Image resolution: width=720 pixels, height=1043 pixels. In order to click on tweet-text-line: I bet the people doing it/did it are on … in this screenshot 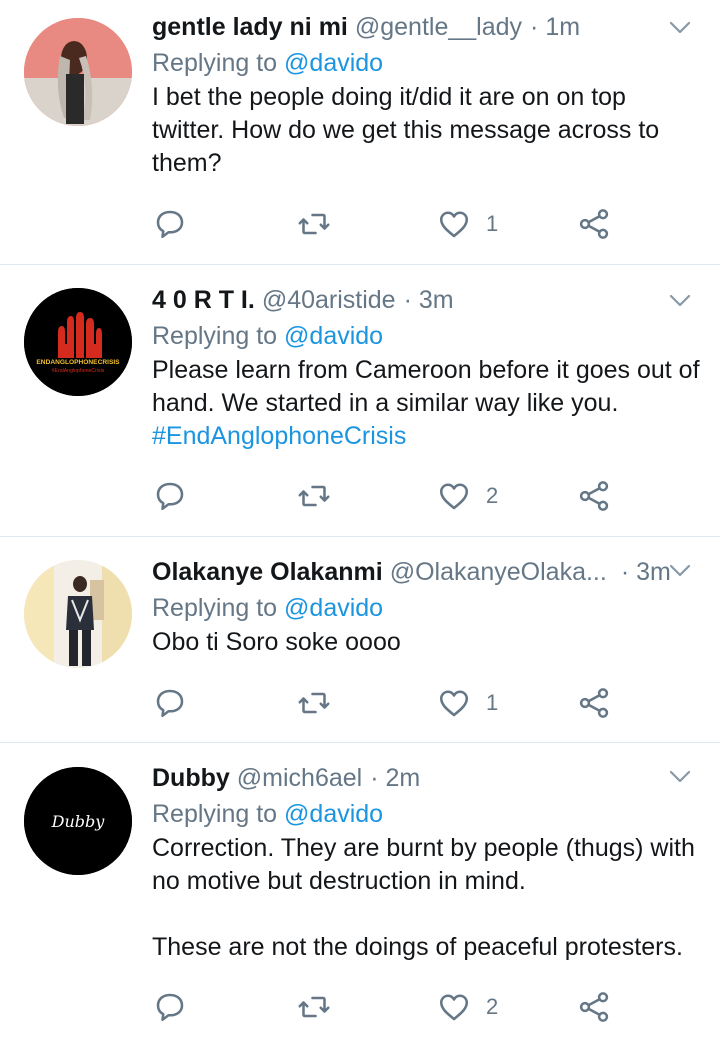, I will do `click(389, 97)`.